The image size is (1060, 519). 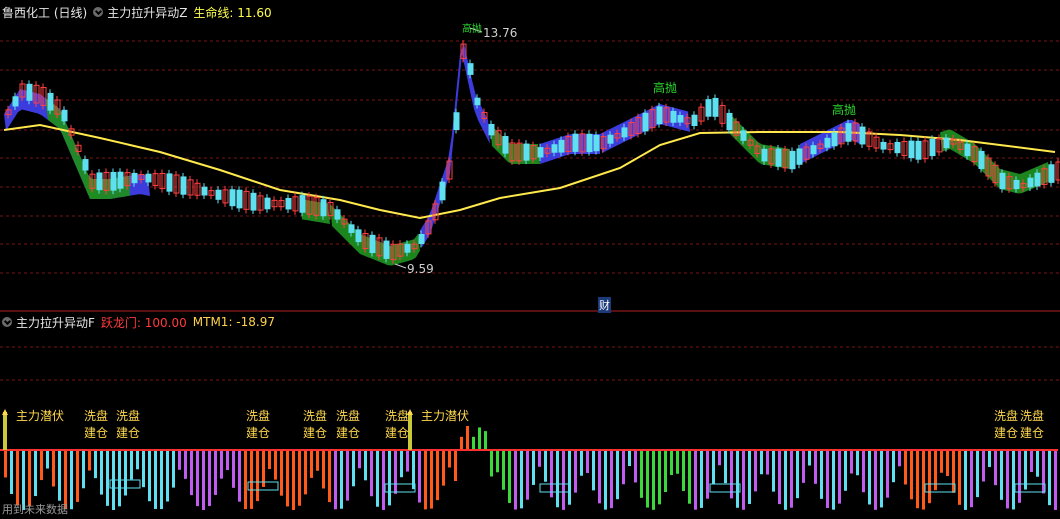 I want to click on lurk-marker, so click(x=5, y=431).